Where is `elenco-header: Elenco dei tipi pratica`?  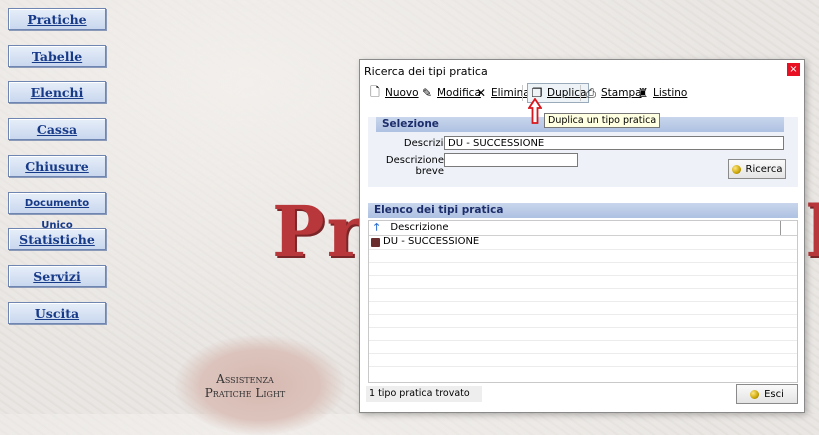
elenco-header: Elenco dei tipi pratica is located at coordinates (583, 210).